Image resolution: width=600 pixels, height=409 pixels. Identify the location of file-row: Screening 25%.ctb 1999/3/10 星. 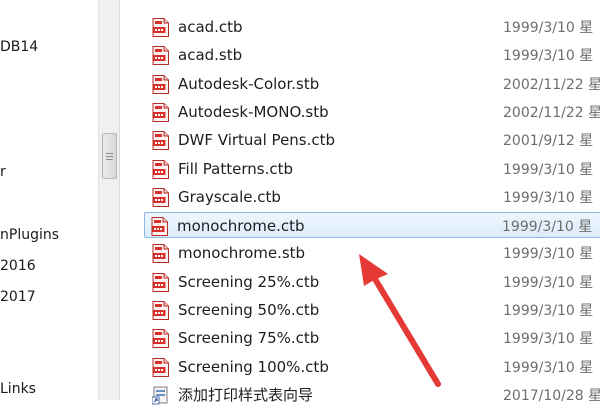
(373, 282).